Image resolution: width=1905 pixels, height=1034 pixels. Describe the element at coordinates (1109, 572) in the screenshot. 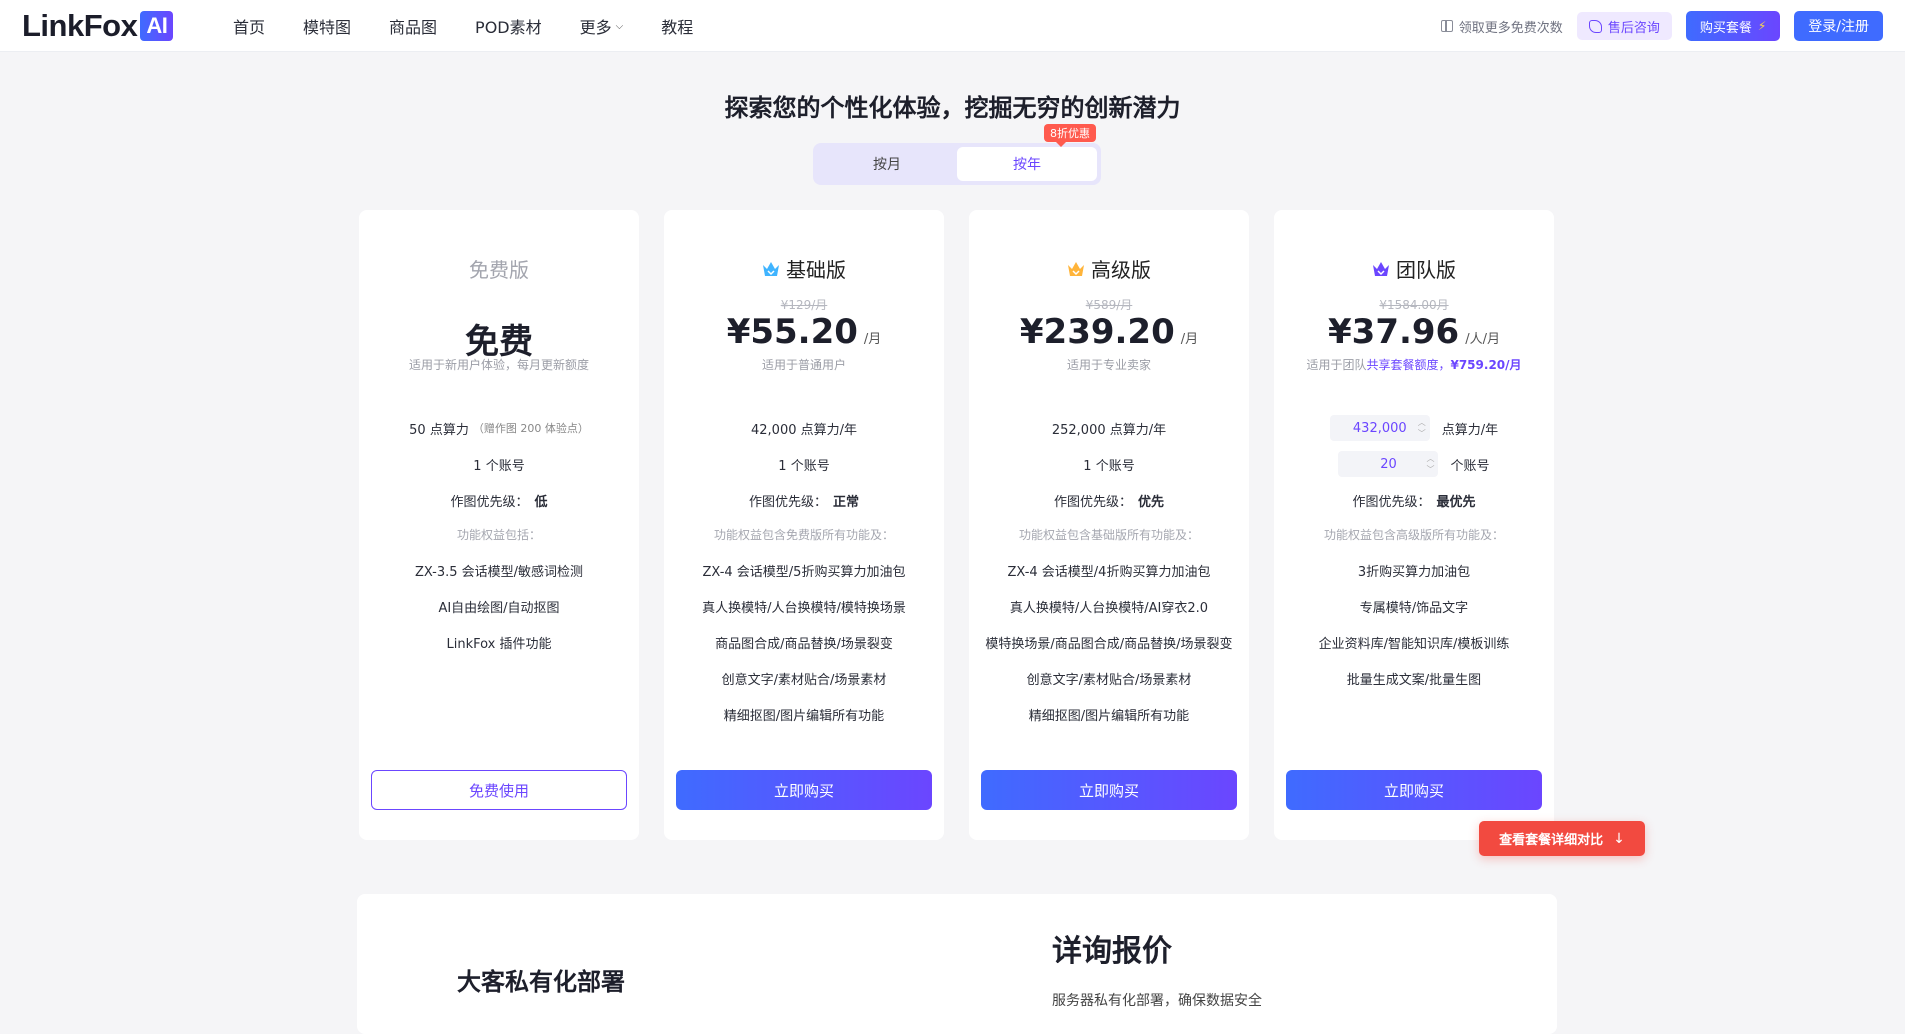

I see `feature-item: ZX-4 会话模型/4折购买算力加油包` at that location.